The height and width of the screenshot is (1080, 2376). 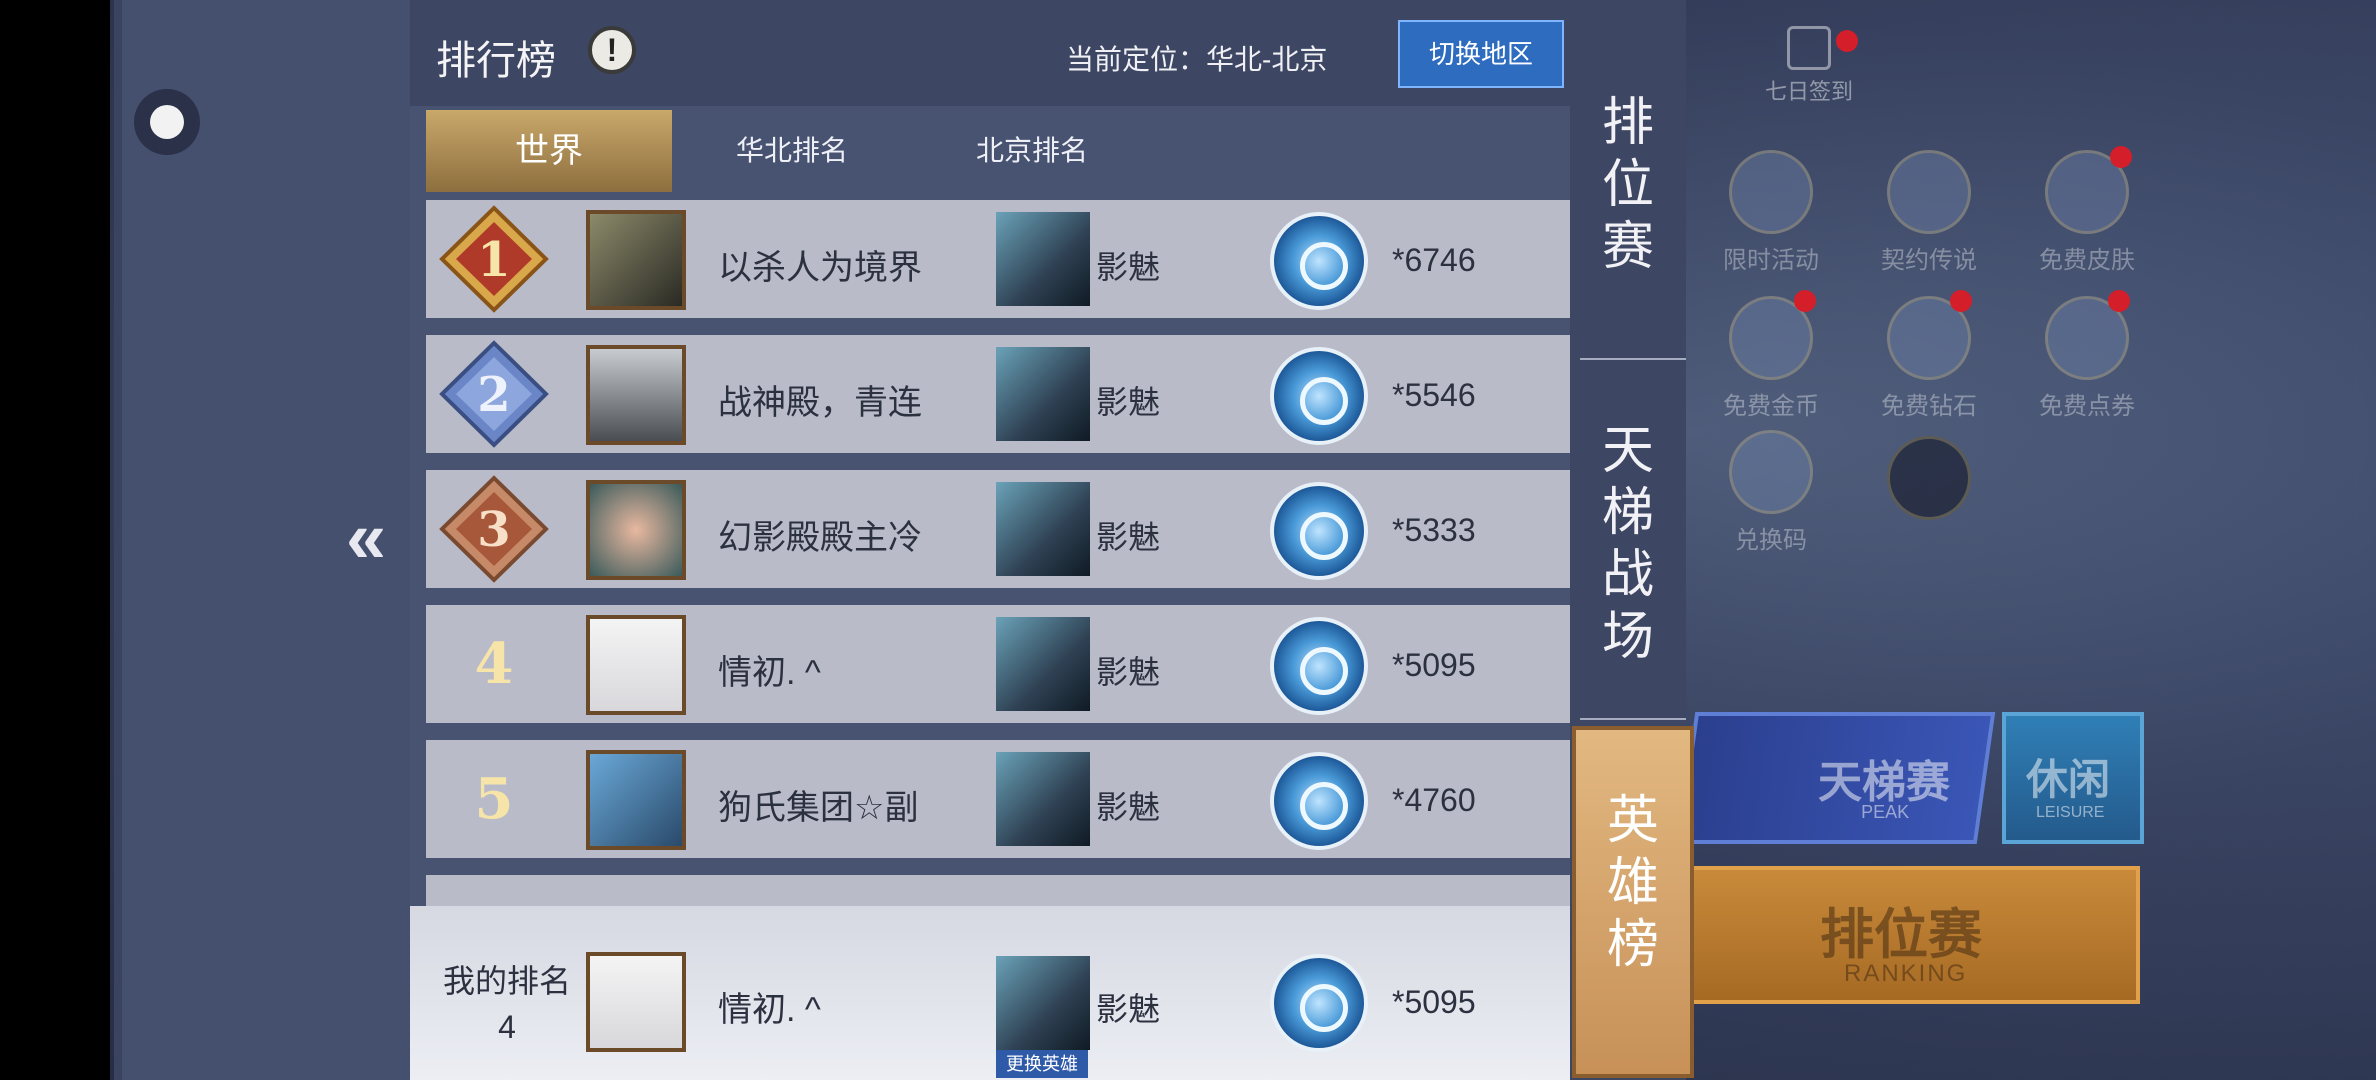 I want to click on leaderboard-header: 排行榜 ! 当前定位：华北-北京 切换地区, so click(x=990, y=53).